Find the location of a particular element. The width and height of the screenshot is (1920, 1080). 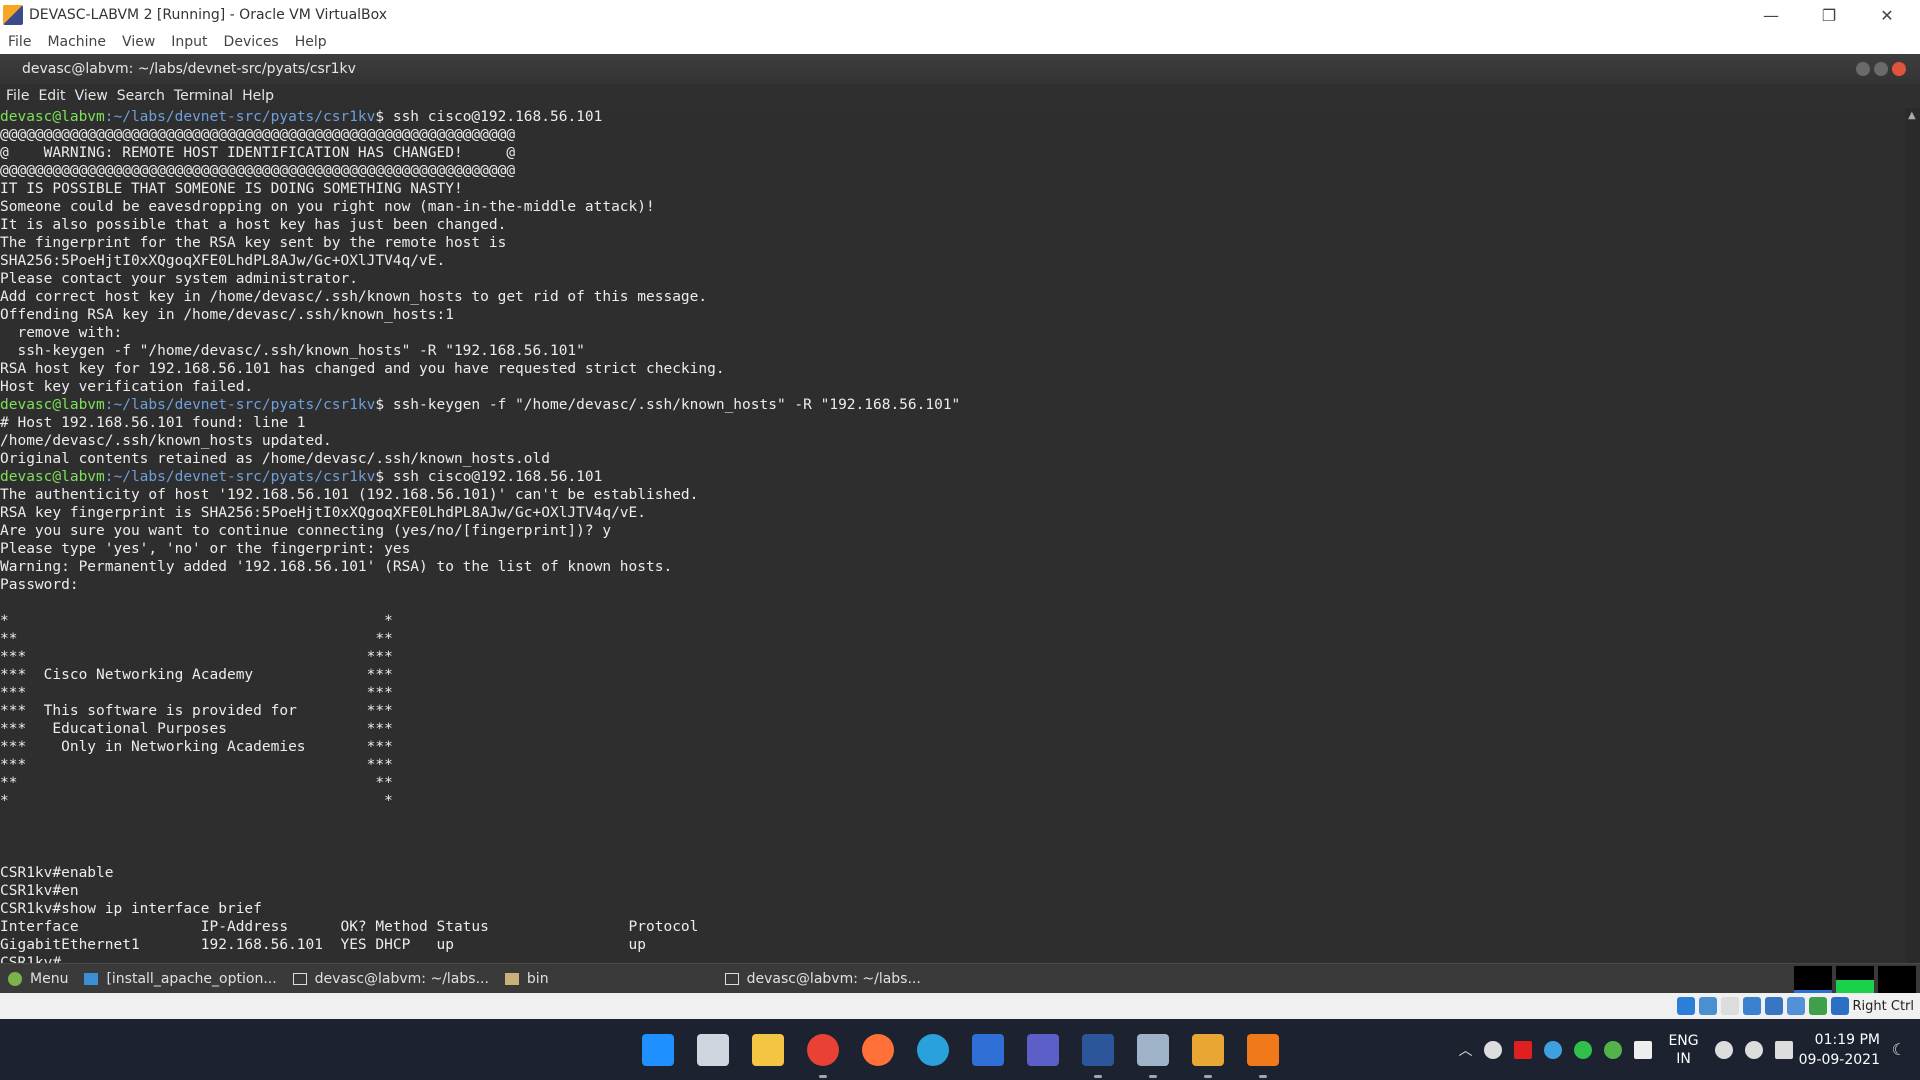

terminal-menu-terminal: Terminal is located at coordinates (202, 96).